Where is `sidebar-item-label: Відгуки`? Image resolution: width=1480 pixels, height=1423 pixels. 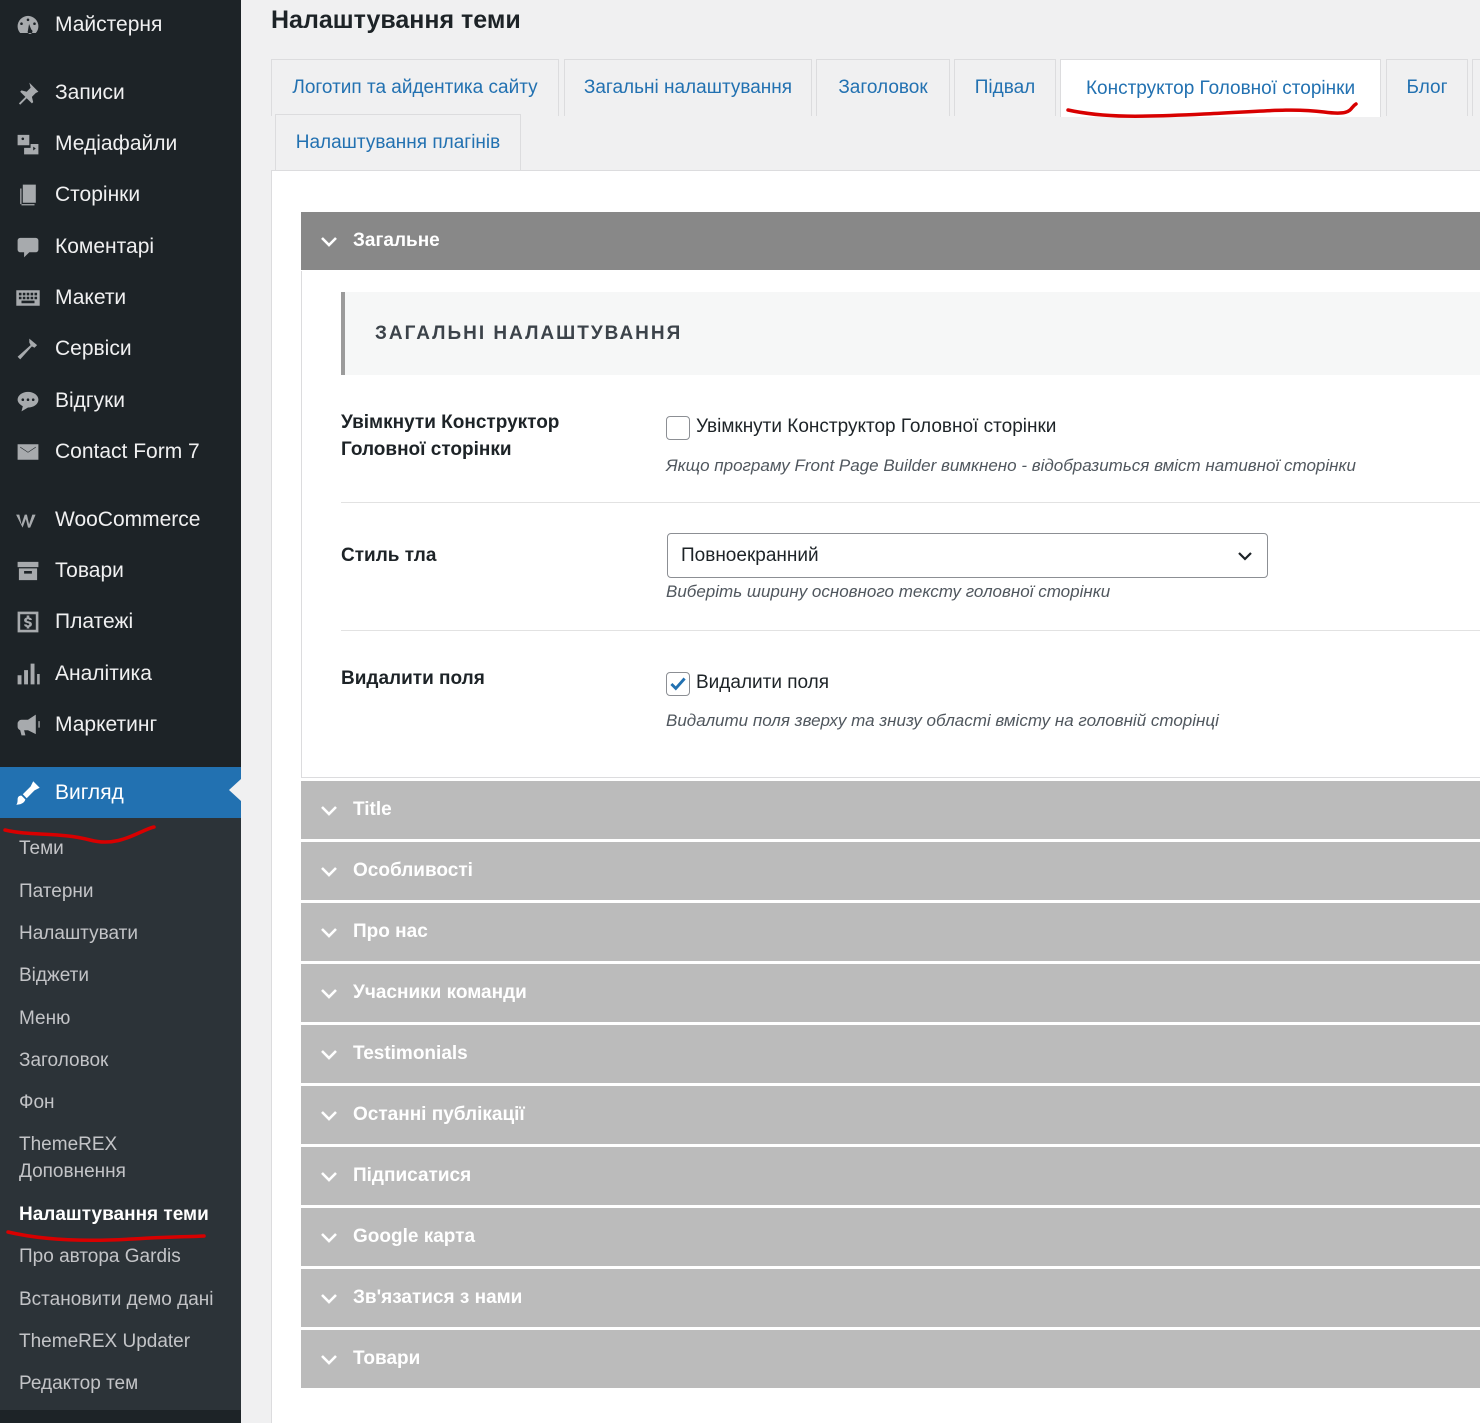 sidebar-item-label: Відгуки is located at coordinates (90, 400).